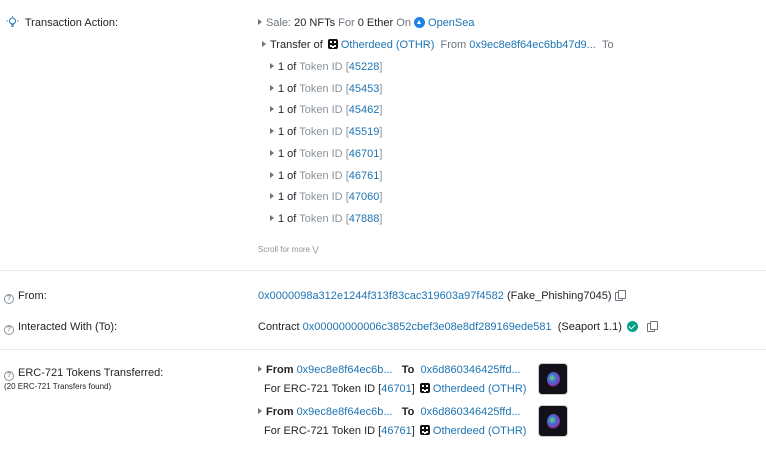  Describe the element at coordinates (296, 45) in the screenshot. I see `transfer-prefix: Transfer of` at that location.